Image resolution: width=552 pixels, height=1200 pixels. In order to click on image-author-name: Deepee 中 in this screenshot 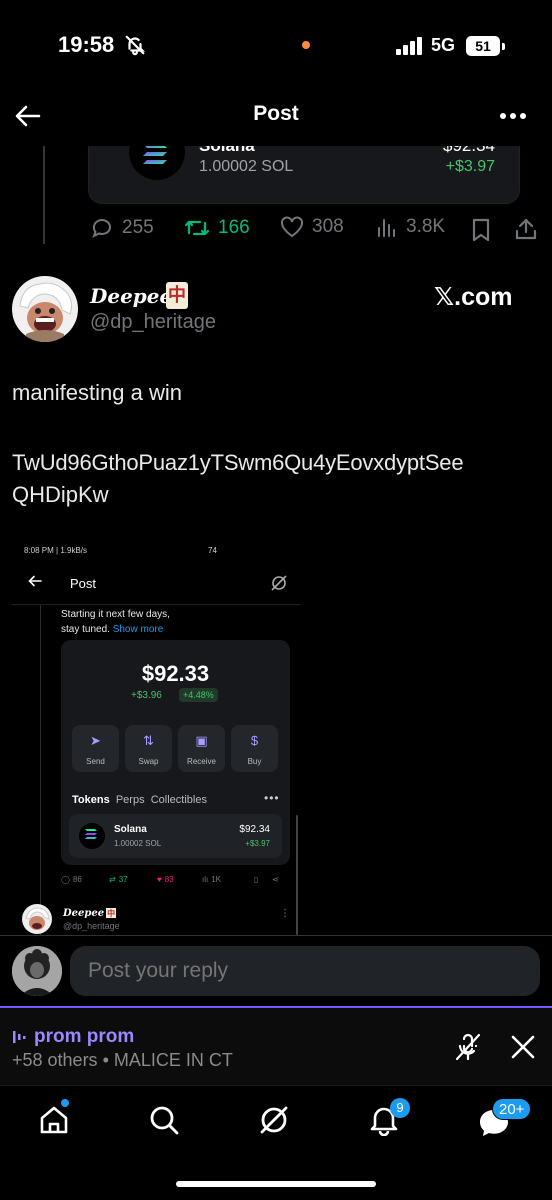, I will do `click(90, 913)`.